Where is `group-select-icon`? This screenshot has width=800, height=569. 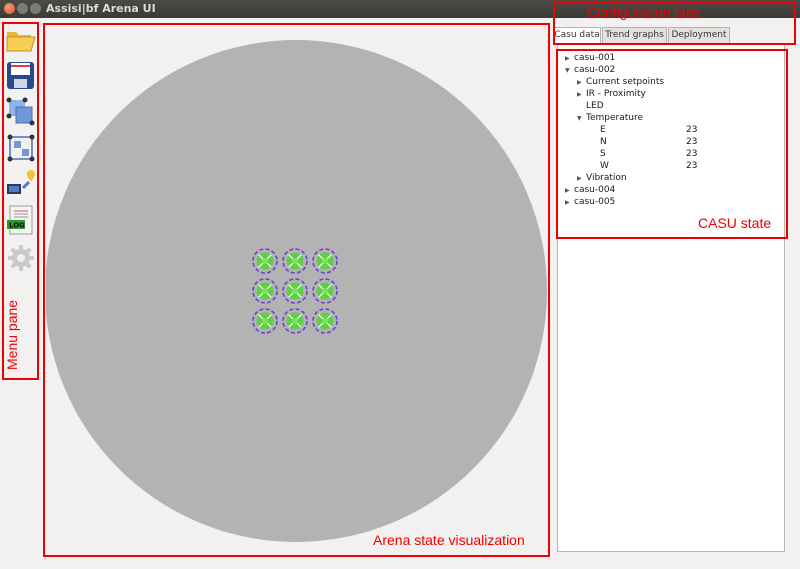 group-select-icon is located at coordinates (21, 148).